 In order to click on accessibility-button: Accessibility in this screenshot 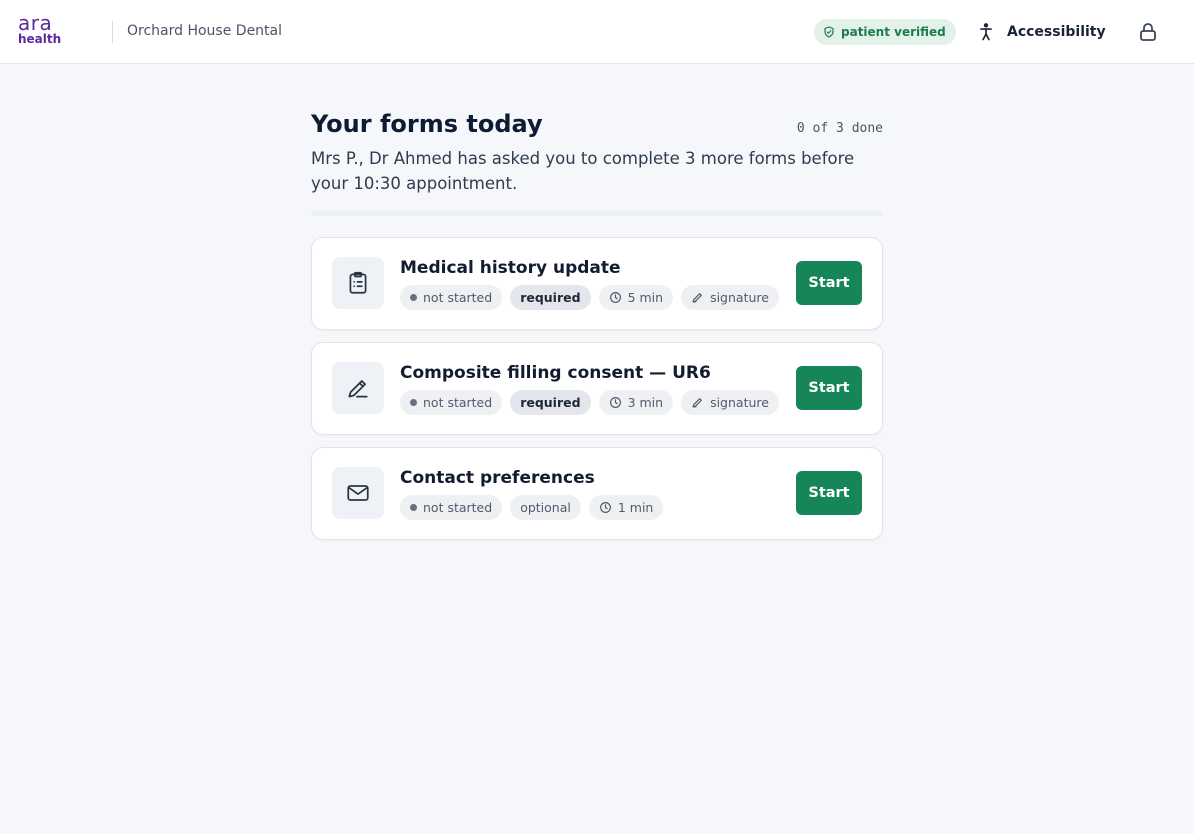, I will do `click(1041, 32)`.